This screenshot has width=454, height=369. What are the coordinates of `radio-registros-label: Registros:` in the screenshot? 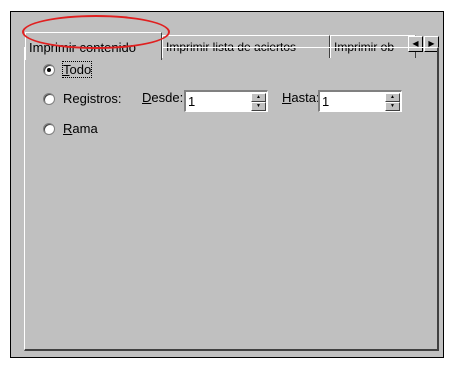 It's located at (92, 98).